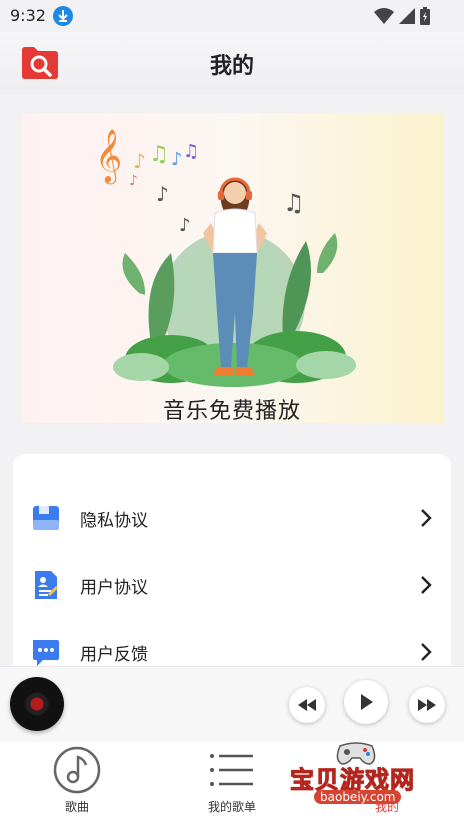  Describe the element at coordinates (231, 411) in the screenshot. I see `banner-caption: 音乐免费播放` at that location.